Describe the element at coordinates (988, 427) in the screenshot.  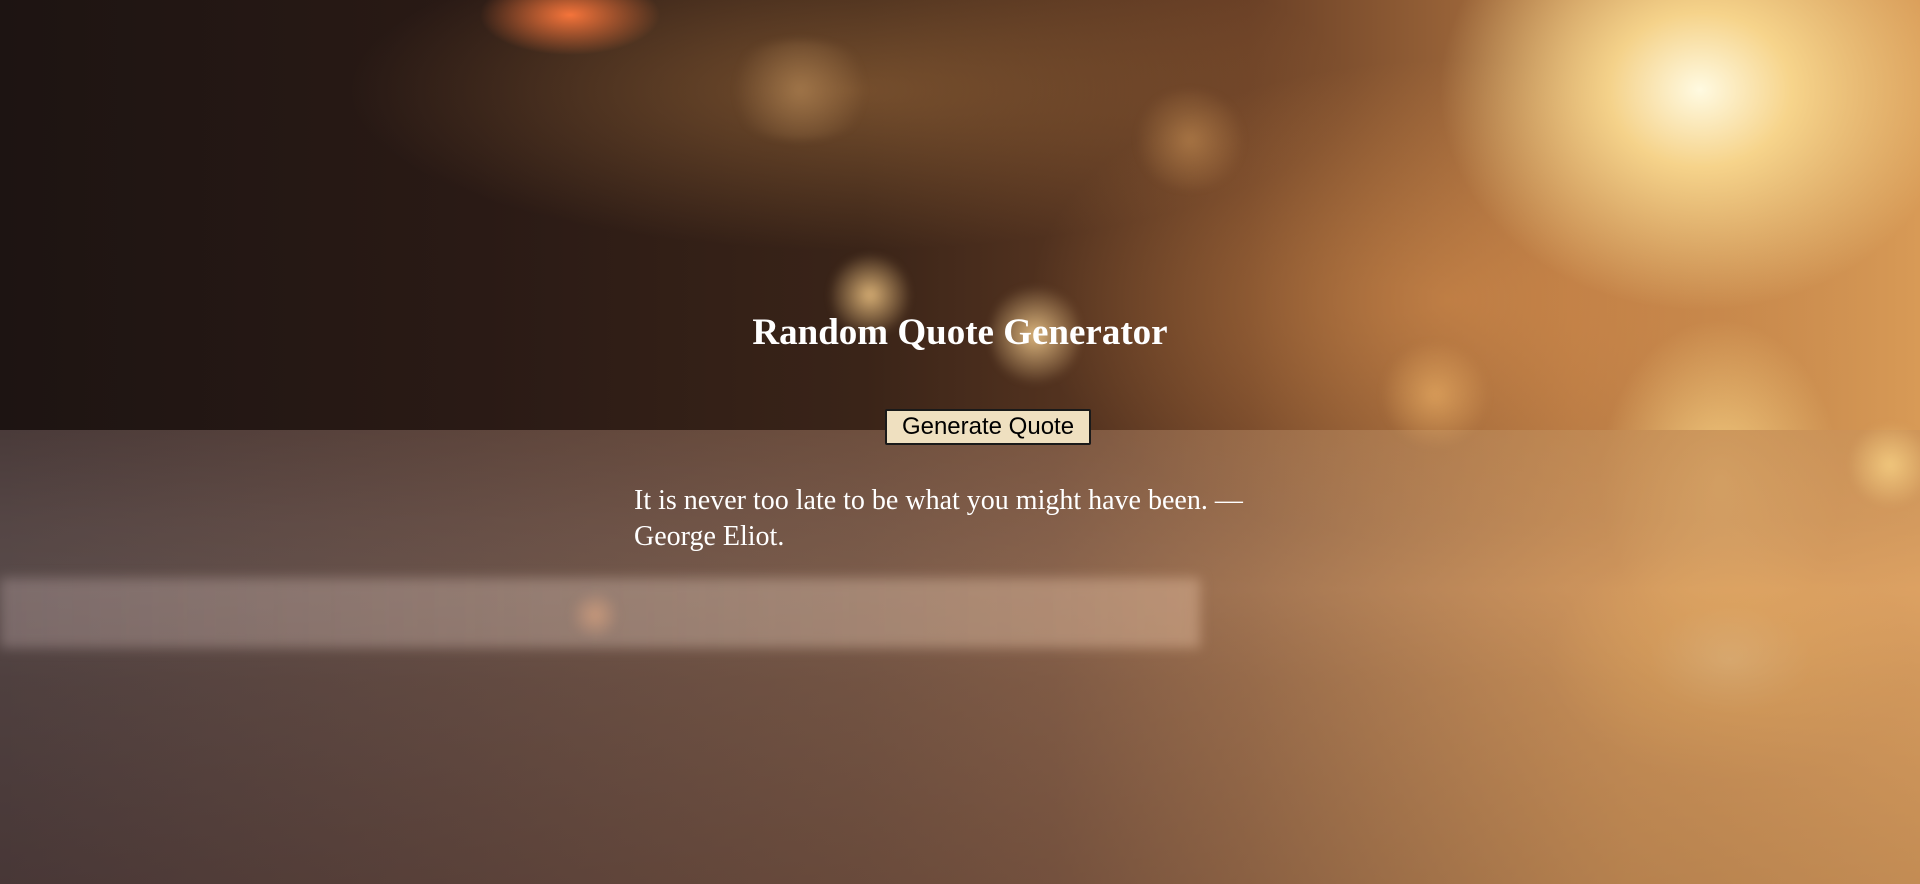
I see `generate-quote-button: Generate Quote` at that location.